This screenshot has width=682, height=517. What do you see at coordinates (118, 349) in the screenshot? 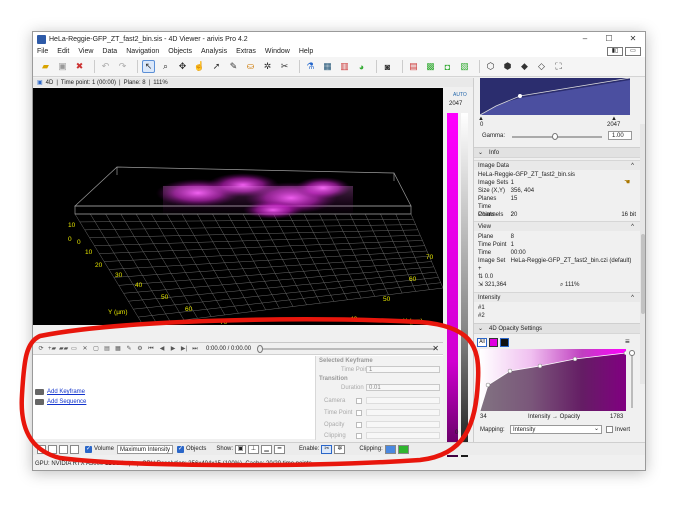
I see `export-icon: ▦` at bounding box center [118, 349].